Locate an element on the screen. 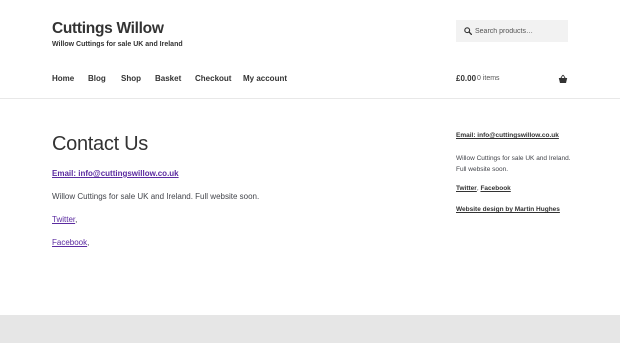 The height and width of the screenshot is (343, 620). header-cart: £0.00 0 items is located at coordinates (512, 80).